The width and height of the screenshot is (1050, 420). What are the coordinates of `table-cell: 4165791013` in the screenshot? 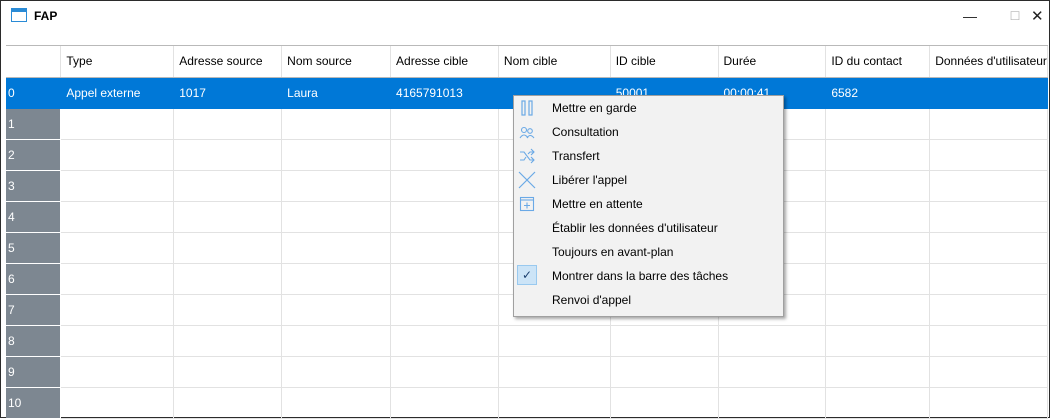 It's located at (444, 93).